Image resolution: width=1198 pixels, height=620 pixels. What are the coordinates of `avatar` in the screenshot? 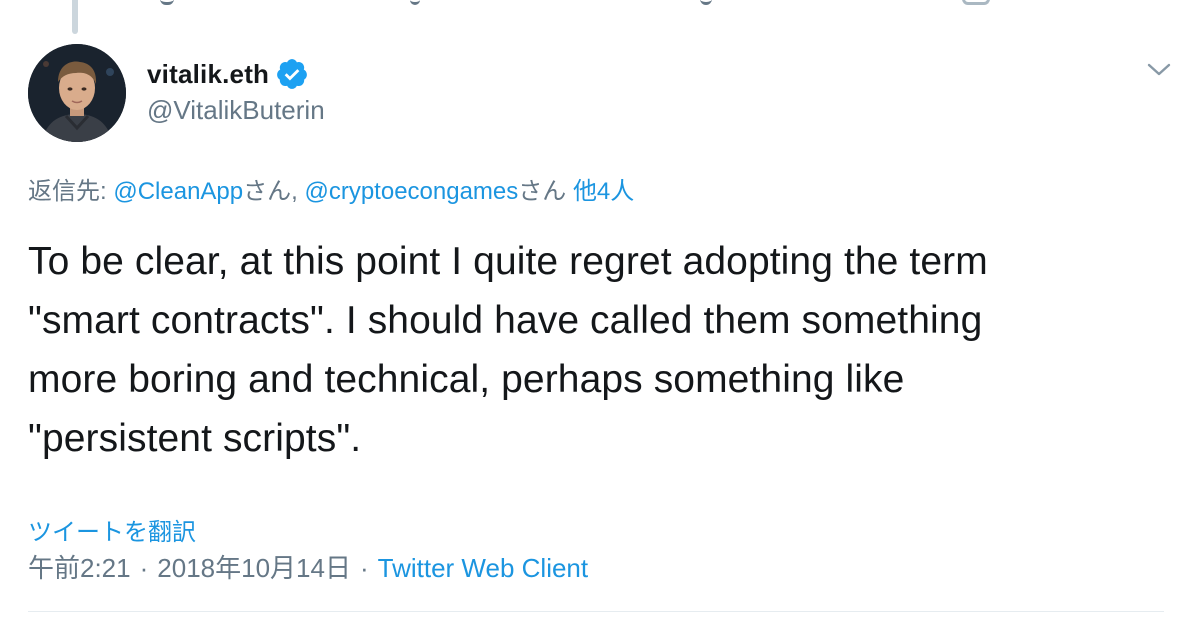 It's located at (77, 93).